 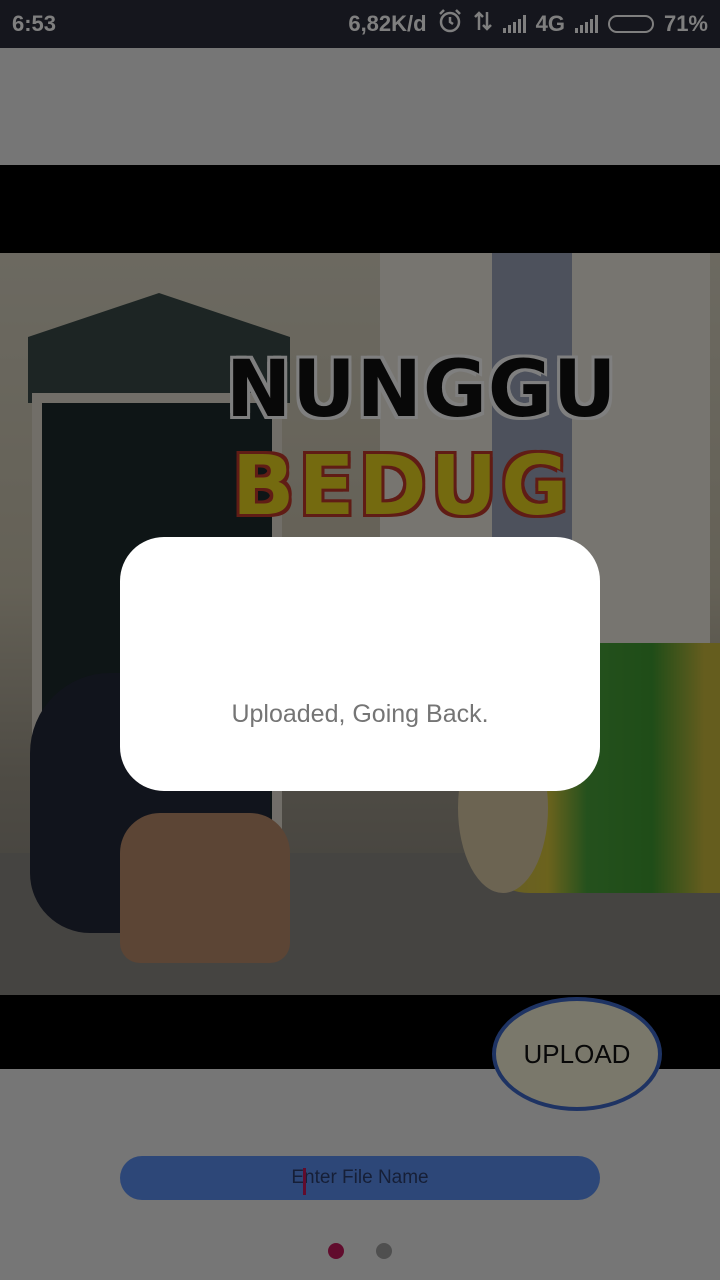 What do you see at coordinates (360, 664) in the screenshot?
I see `progress-dialog: Uploaded, Going Back.` at bounding box center [360, 664].